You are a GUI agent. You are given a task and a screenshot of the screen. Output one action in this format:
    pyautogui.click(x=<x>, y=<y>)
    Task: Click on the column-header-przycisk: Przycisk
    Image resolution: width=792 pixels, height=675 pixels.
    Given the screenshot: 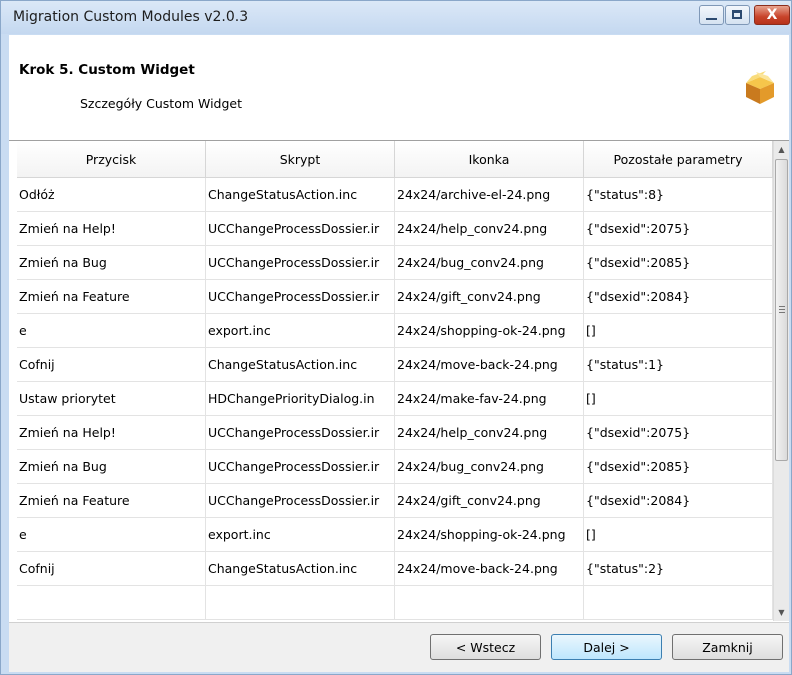 What is the action you would take?
    pyautogui.click(x=111, y=159)
    